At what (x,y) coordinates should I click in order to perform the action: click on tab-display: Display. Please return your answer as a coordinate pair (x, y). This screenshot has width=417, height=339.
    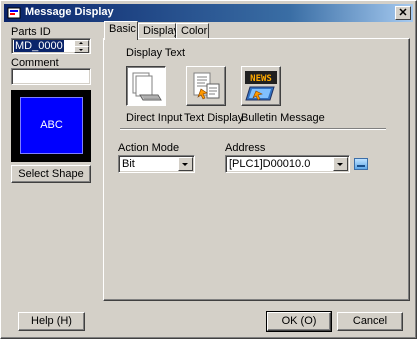
    Looking at the image, I should click on (158, 31).